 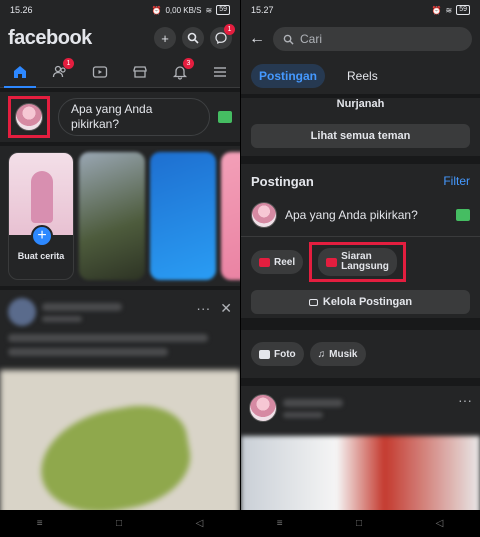 I want to click on story-avatar-image, so click(x=41, y=194).